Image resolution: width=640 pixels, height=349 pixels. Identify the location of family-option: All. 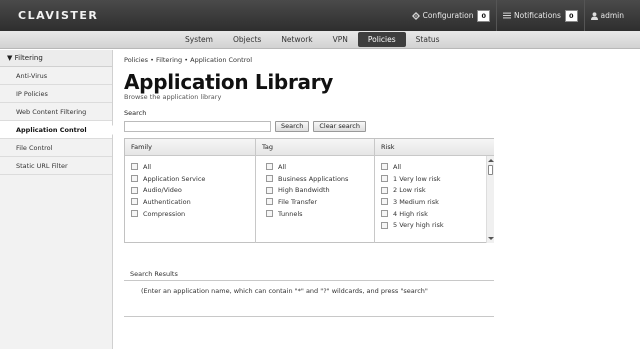
(193, 167).